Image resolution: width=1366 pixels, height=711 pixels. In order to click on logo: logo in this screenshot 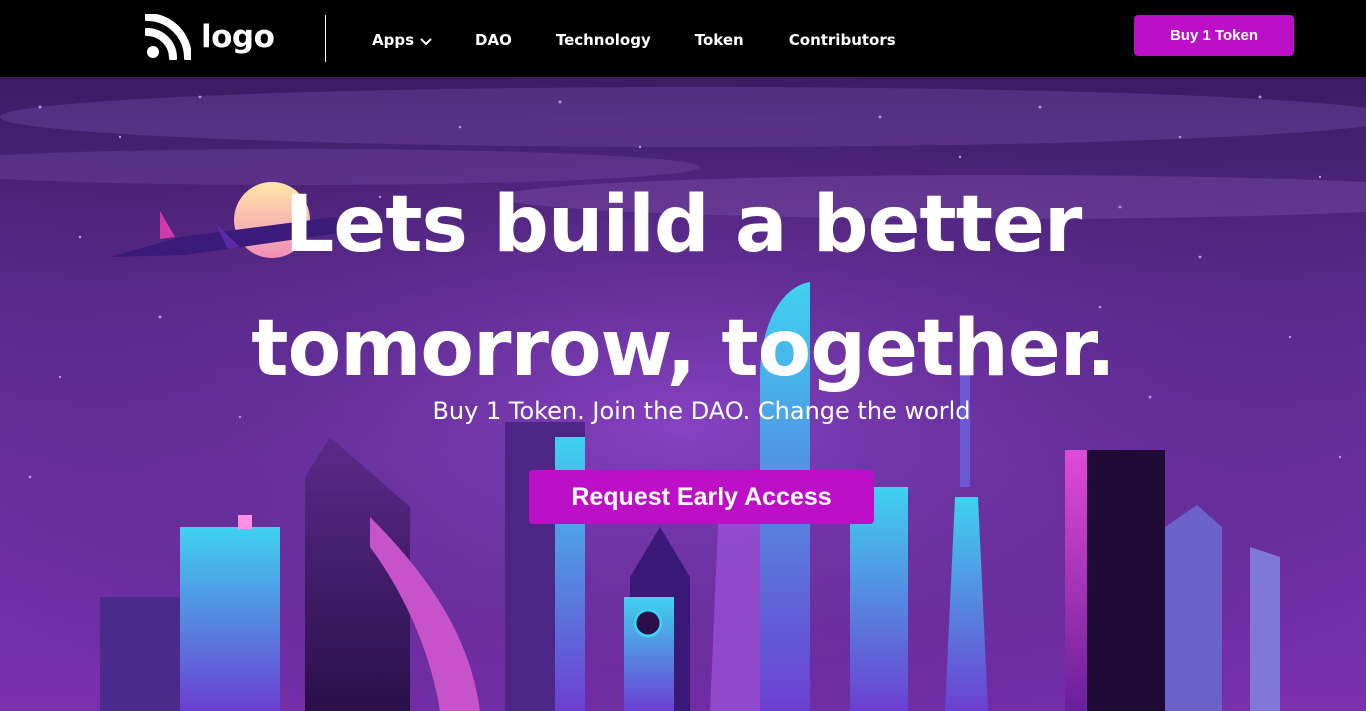, I will do `click(210, 37)`.